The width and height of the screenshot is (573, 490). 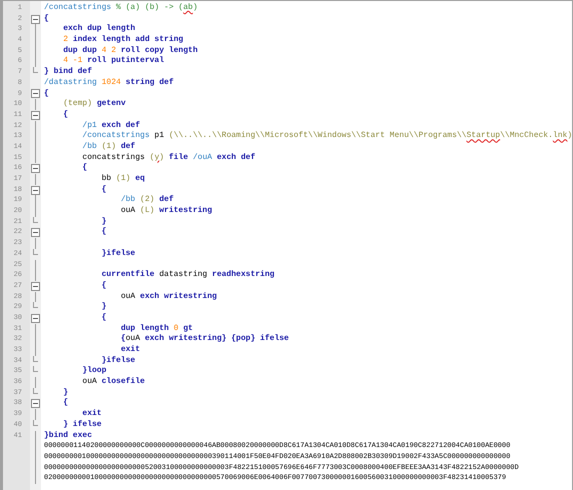 What do you see at coordinates (168, 297) in the screenshot?
I see `code-line: ouA exch writestring` at bounding box center [168, 297].